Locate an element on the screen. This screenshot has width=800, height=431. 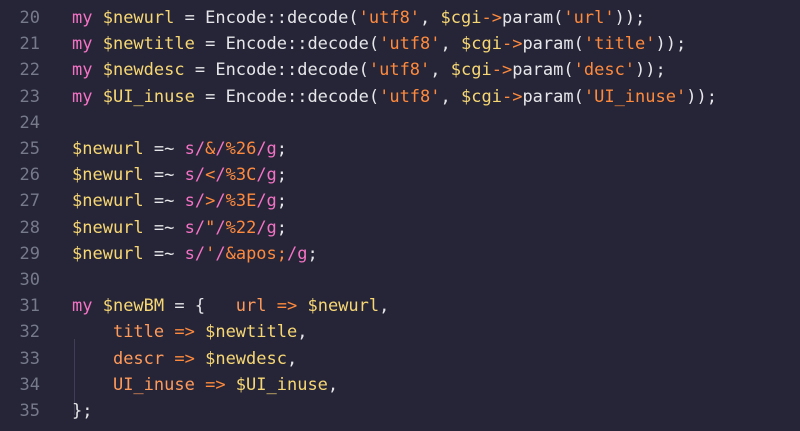
code-text: descr => $newdesc, is located at coordinates (184, 359).